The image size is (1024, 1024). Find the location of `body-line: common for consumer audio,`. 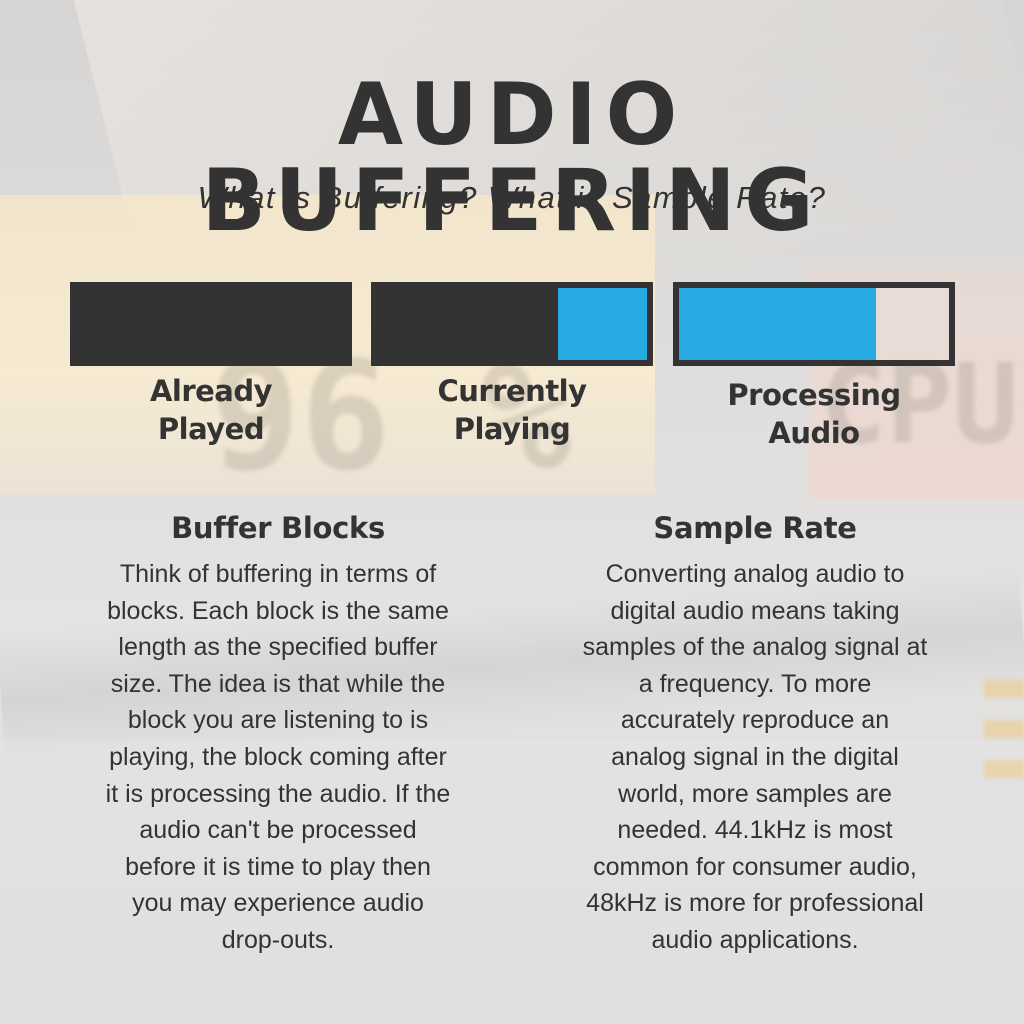

body-line: common for consumer audio, is located at coordinates (755, 866).